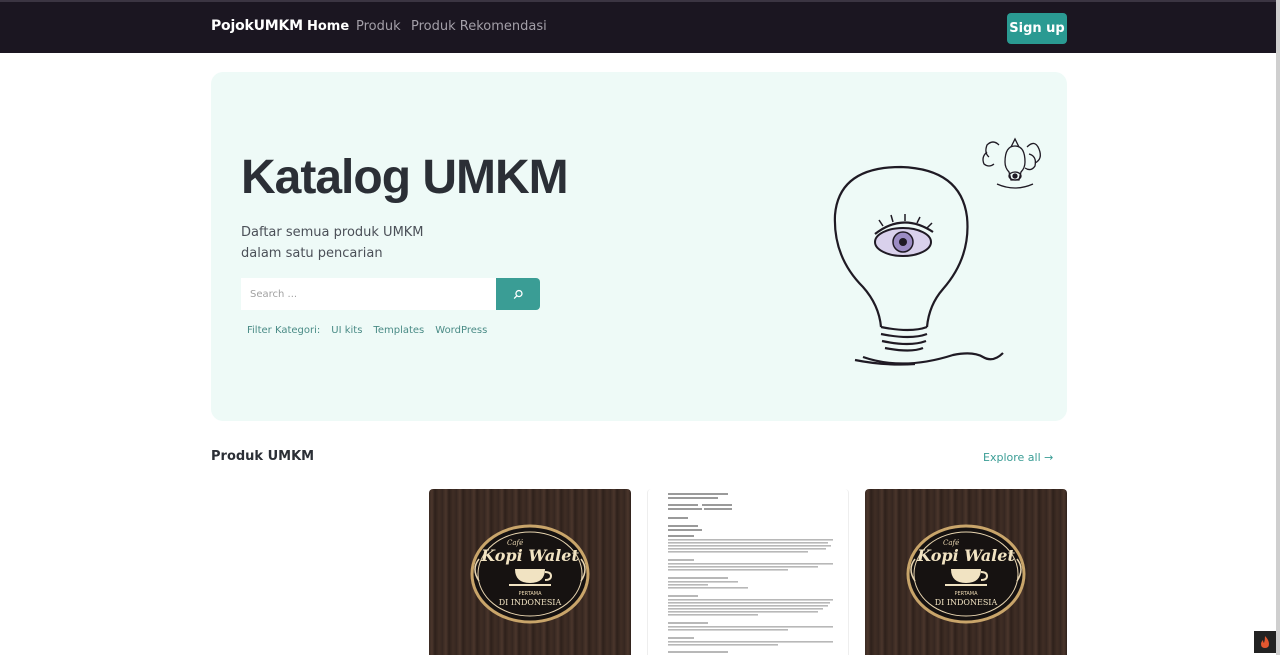 Image resolution: width=1280 pixels, height=655 pixels. What do you see at coordinates (263, 456) in the screenshot?
I see `section-title-produk: Produk UMKM` at bounding box center [263, 456].